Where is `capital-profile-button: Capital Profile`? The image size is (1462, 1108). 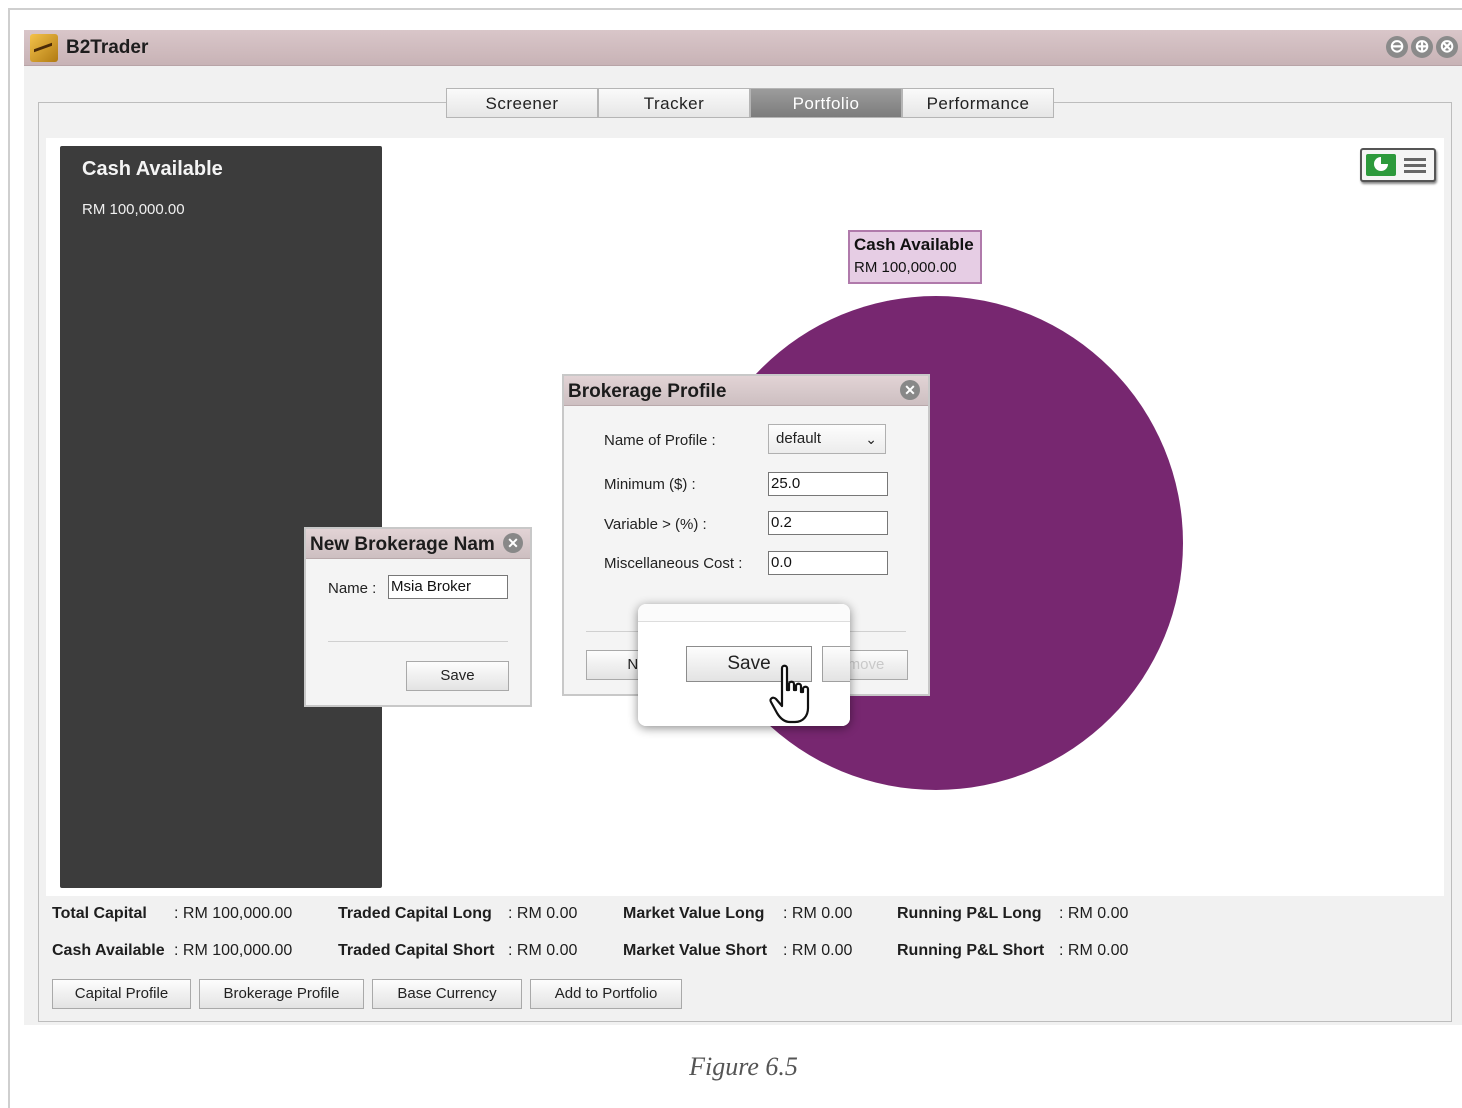 capital-profile-button: Capital Profile is located at coordinates (121, 994).